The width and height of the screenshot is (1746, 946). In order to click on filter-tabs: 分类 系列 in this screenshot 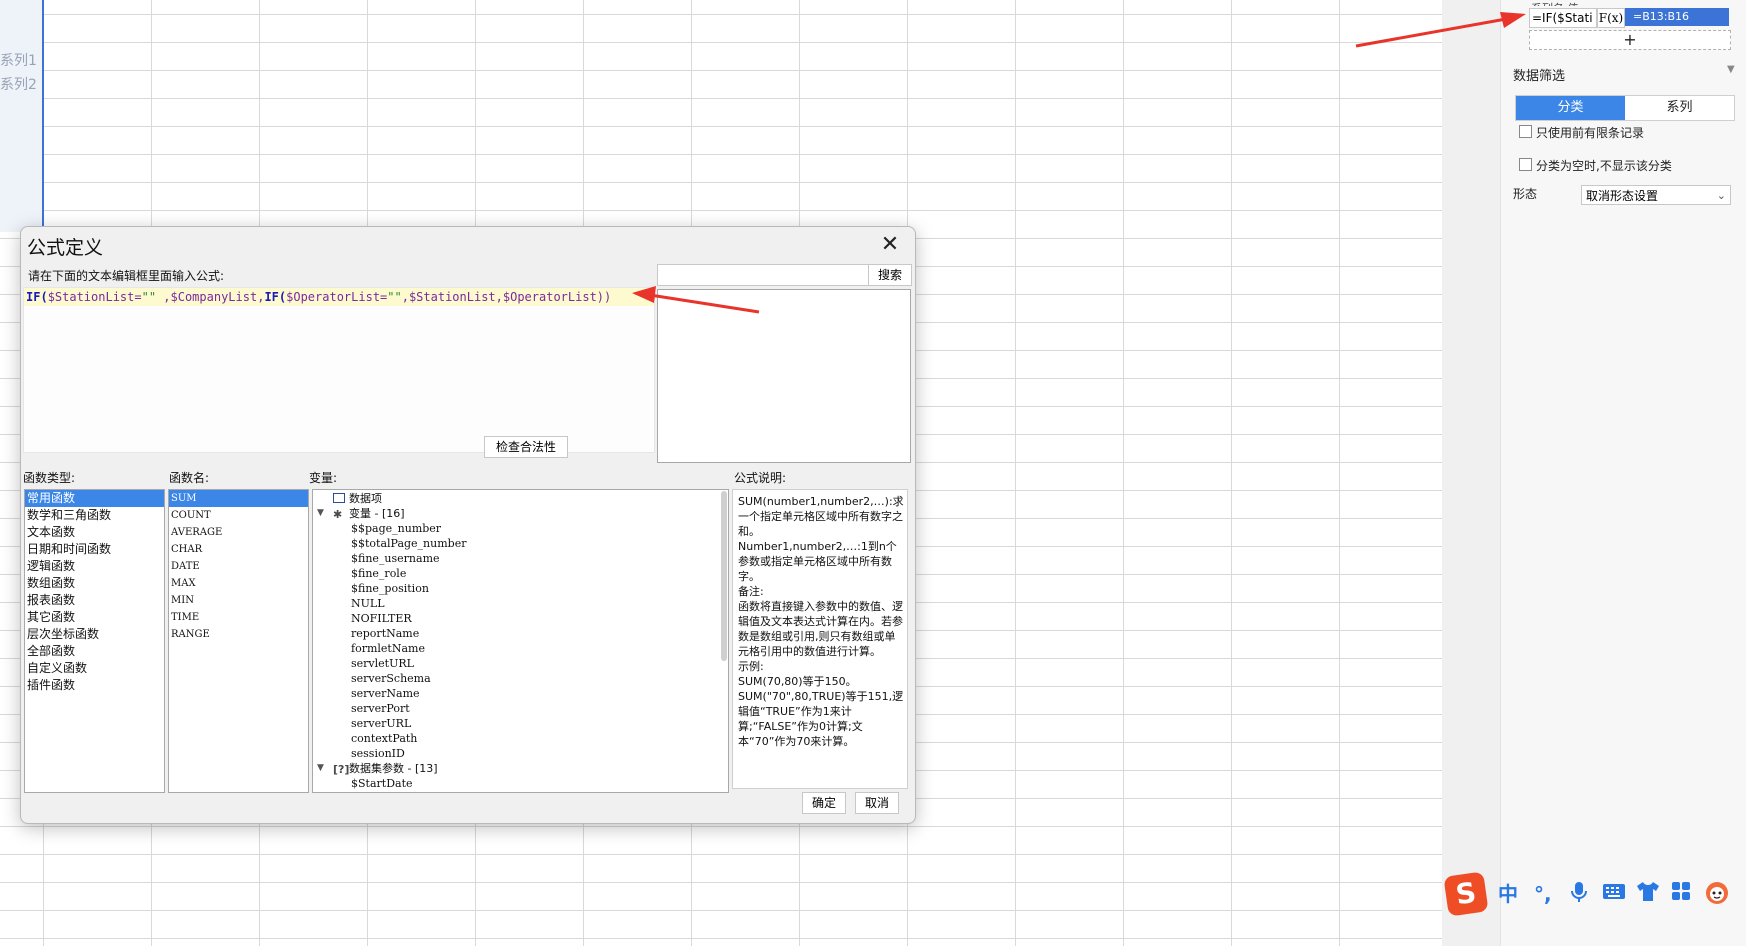, I will do `click(1625, 108)`.